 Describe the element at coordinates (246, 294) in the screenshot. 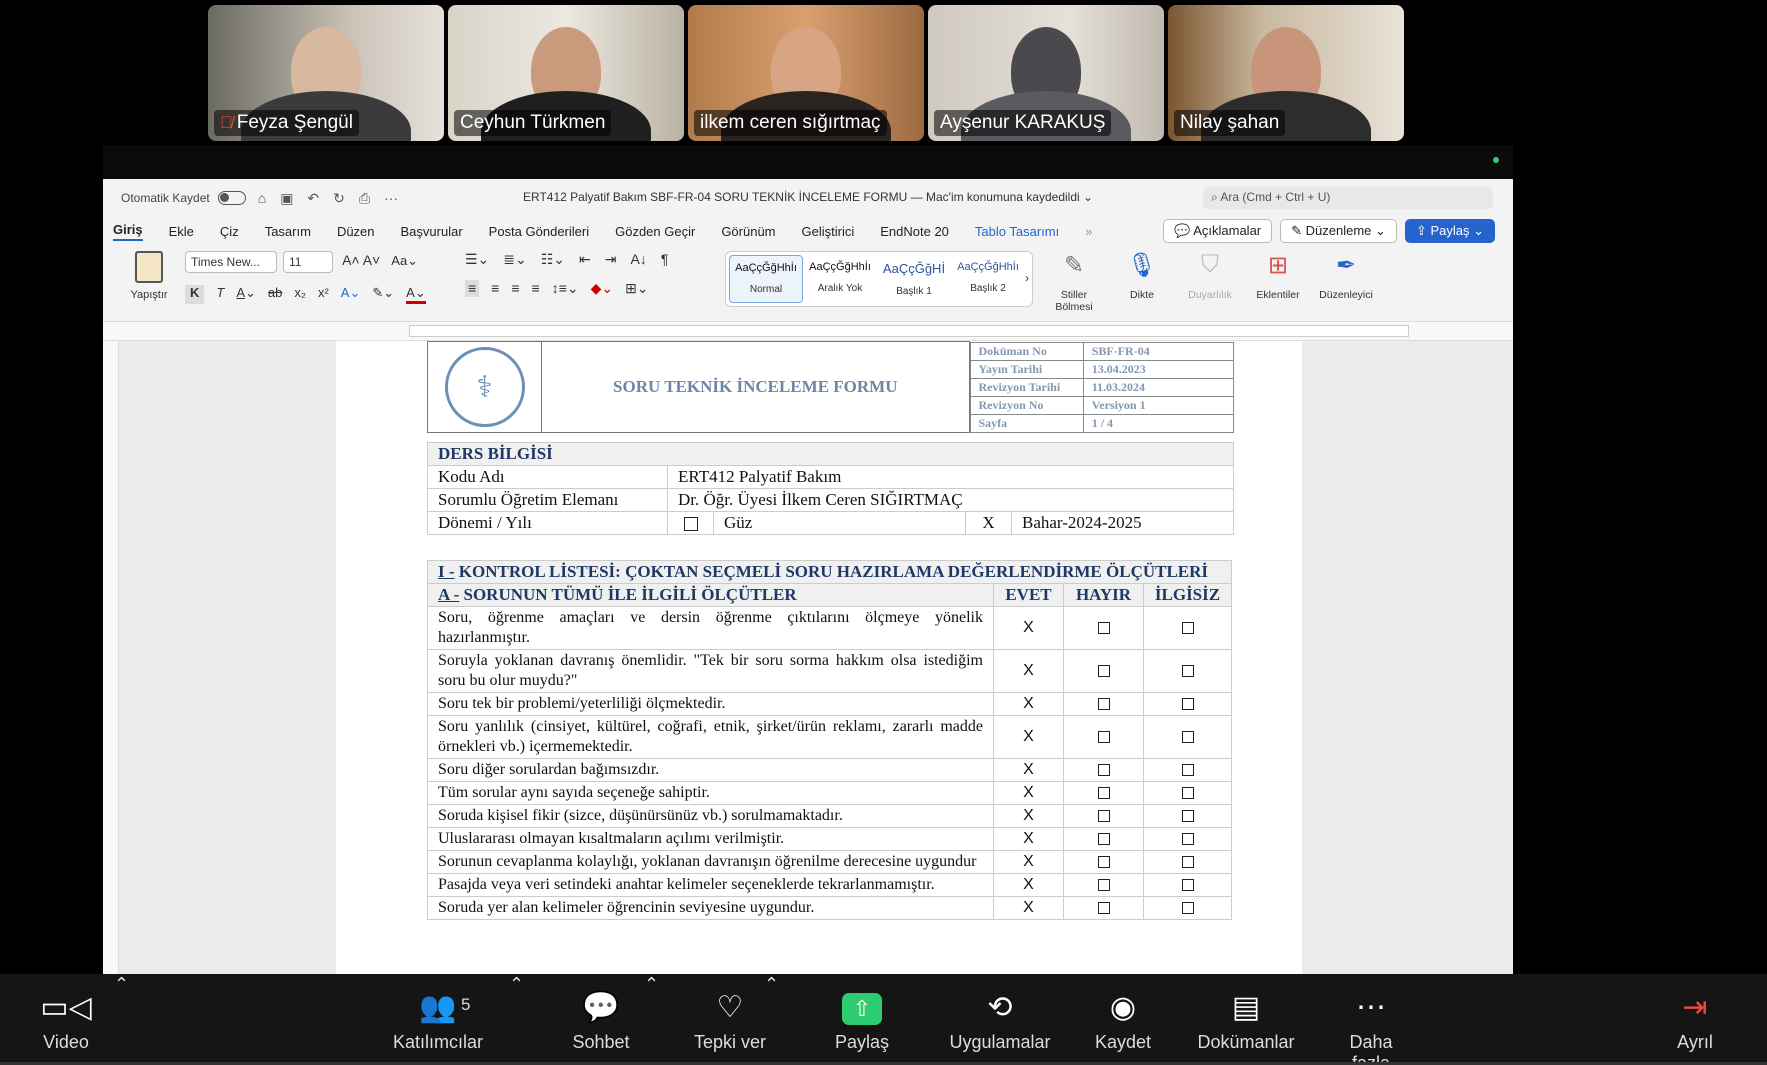

I see `underline-icon: A⌄` at that location.